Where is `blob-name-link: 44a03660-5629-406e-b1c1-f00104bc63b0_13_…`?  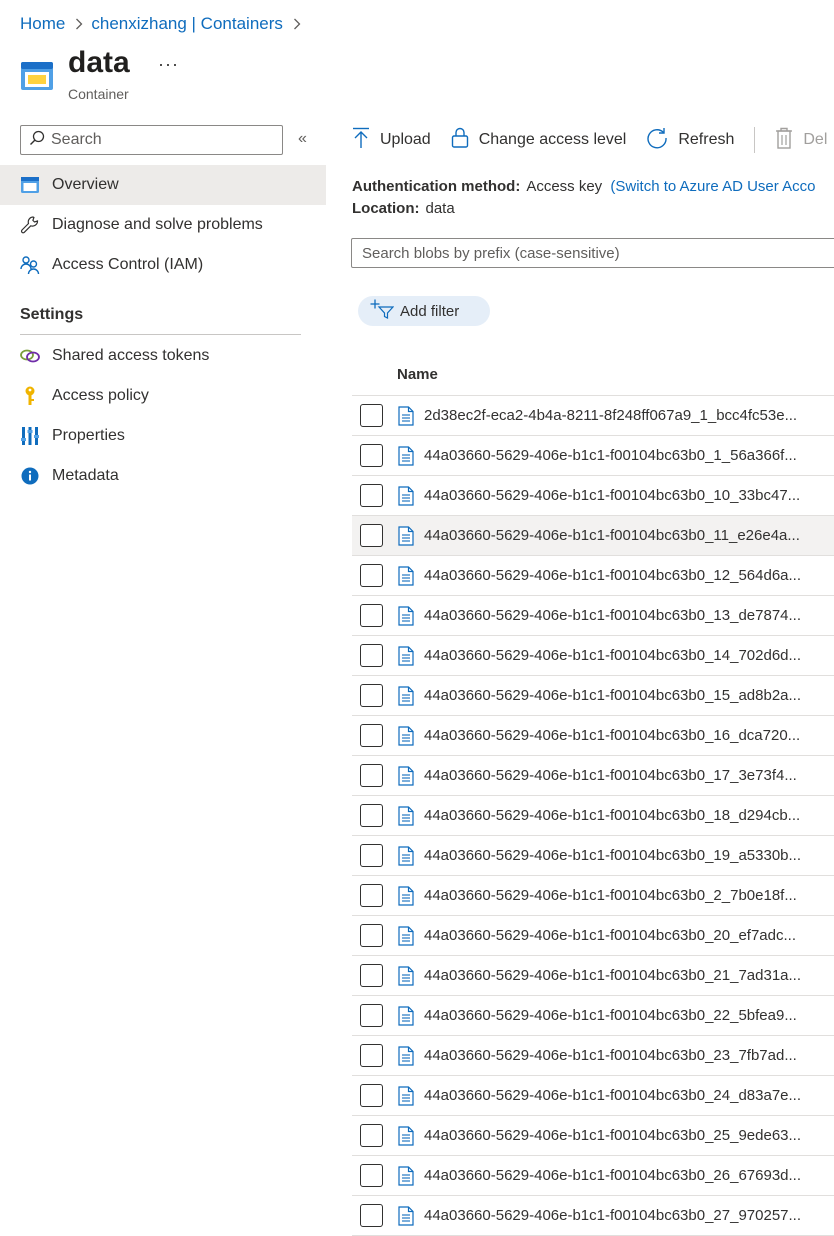
blob-name-link: 44a03660-5629-406e-b1c1-f00104bc63b0_13_… is located at coordinates (626, 615).